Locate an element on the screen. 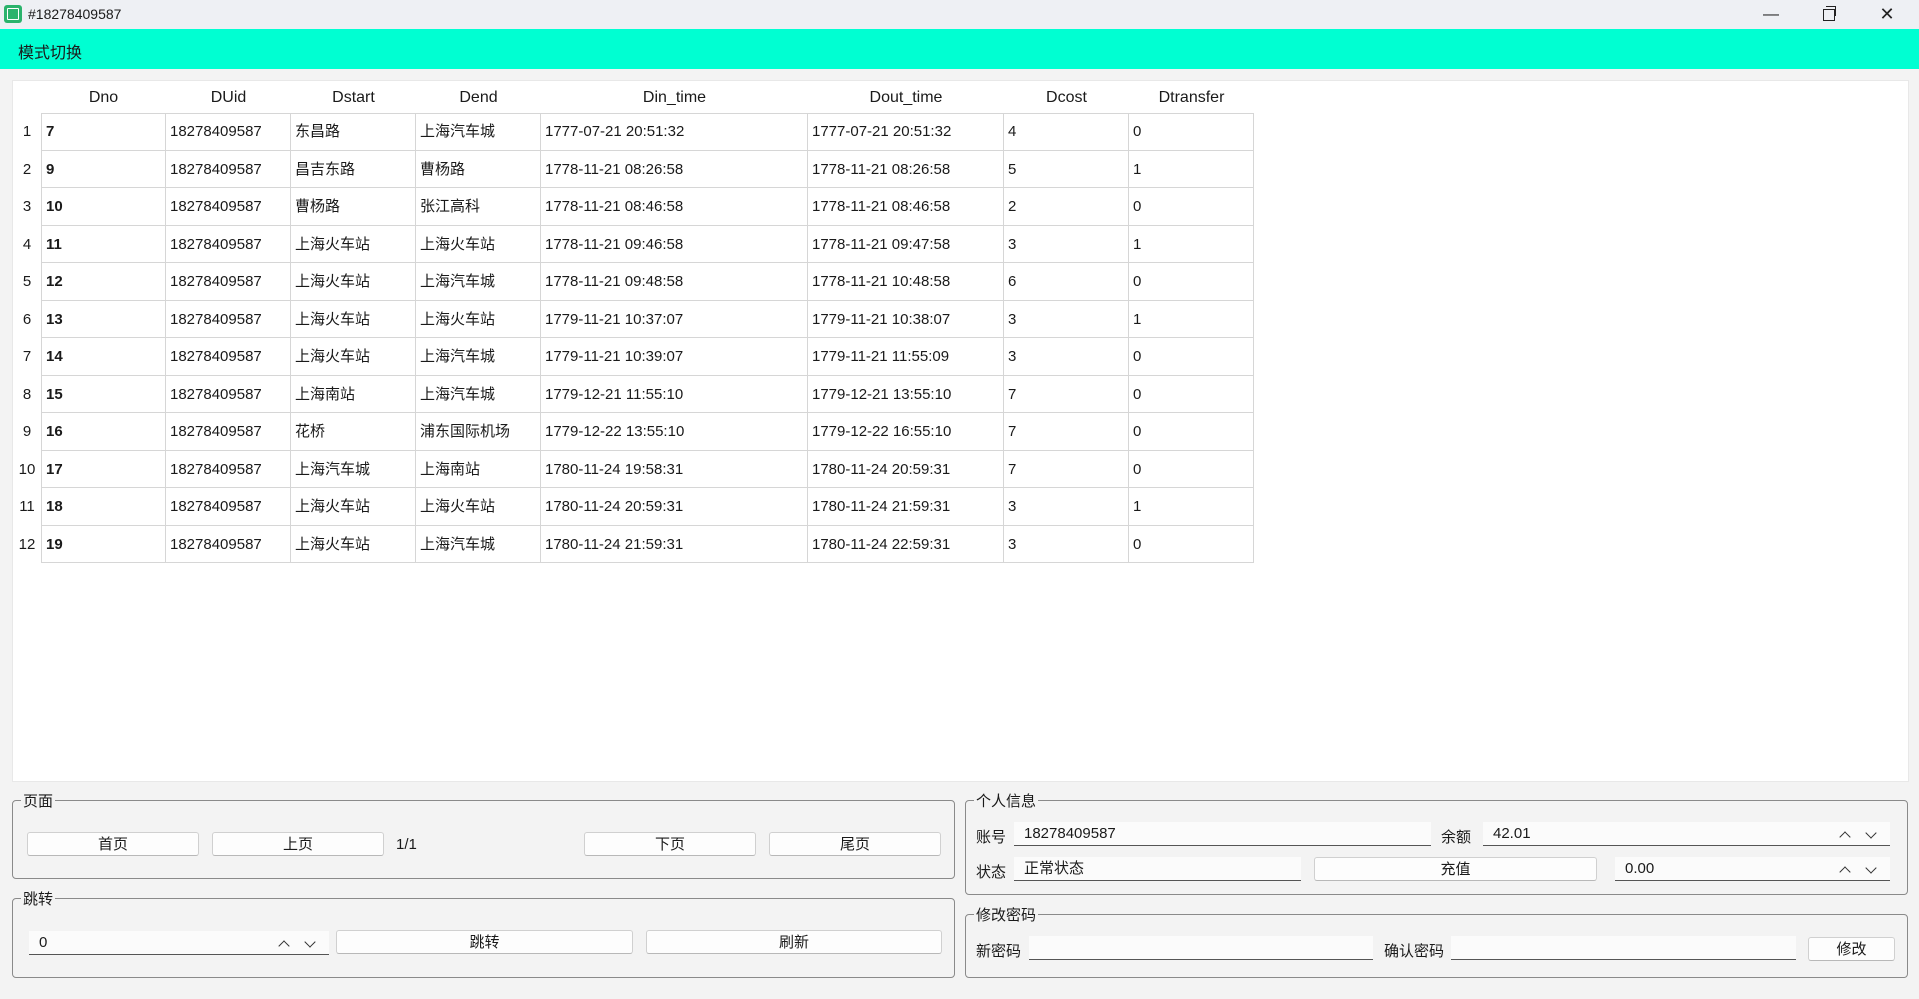  table-cell: 1780-11-24 22:59:31 is located at coordinates (906, 544).